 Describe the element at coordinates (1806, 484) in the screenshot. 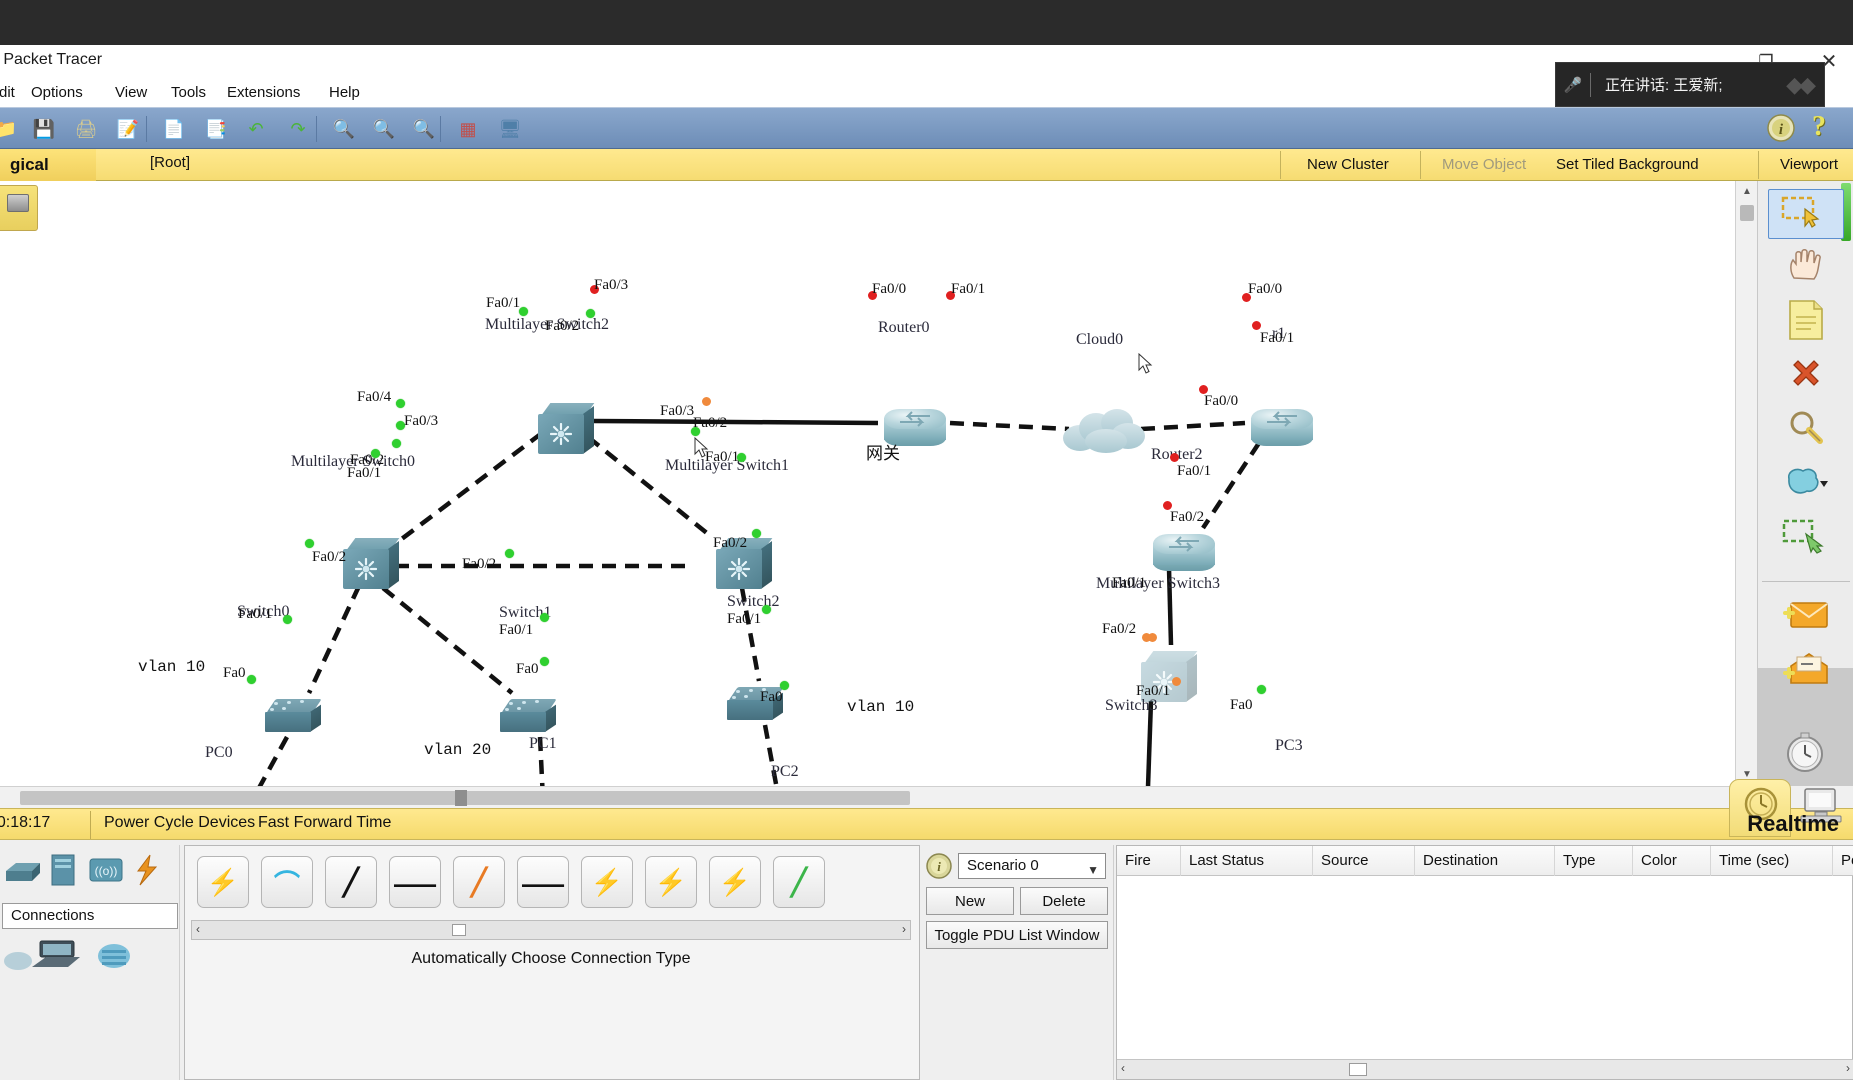

I see `draw-shape-tool` at that location.